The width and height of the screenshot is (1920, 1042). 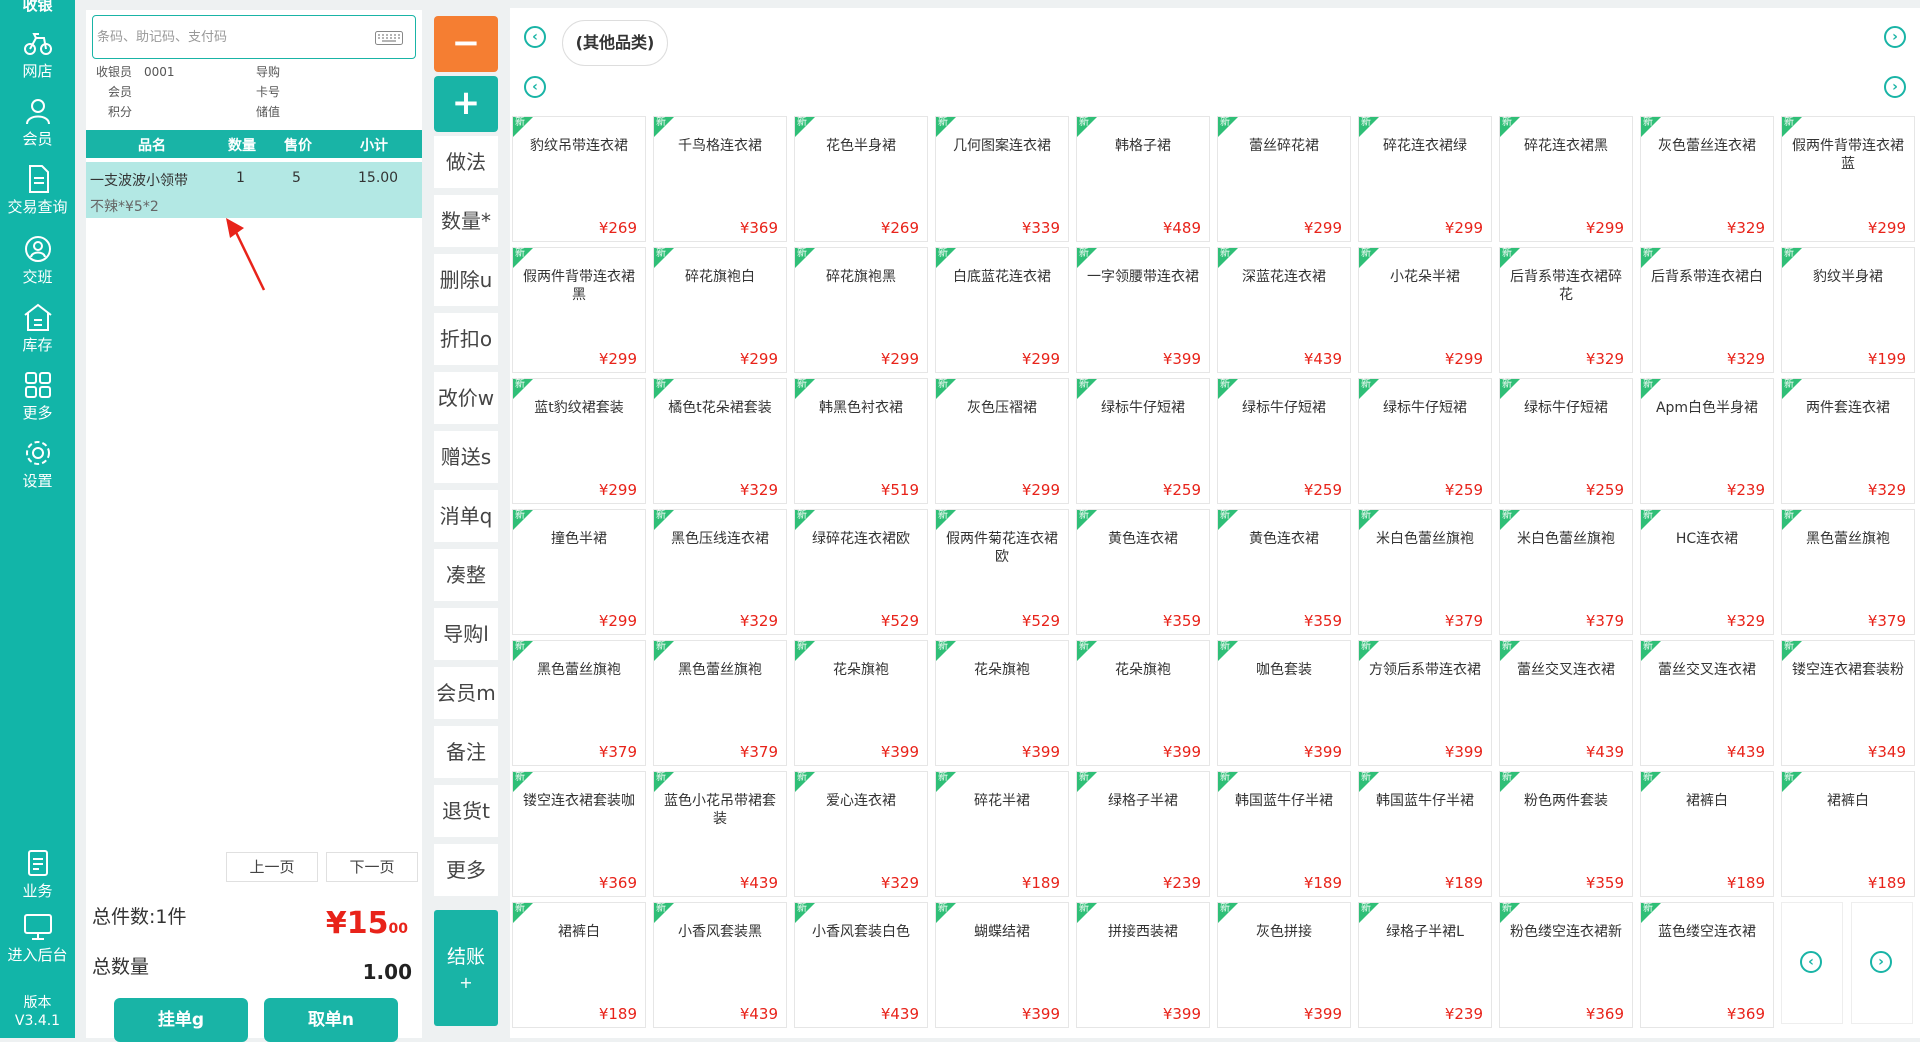 I want to click on category-tab: (其他品类), so click(x=615, y=43).